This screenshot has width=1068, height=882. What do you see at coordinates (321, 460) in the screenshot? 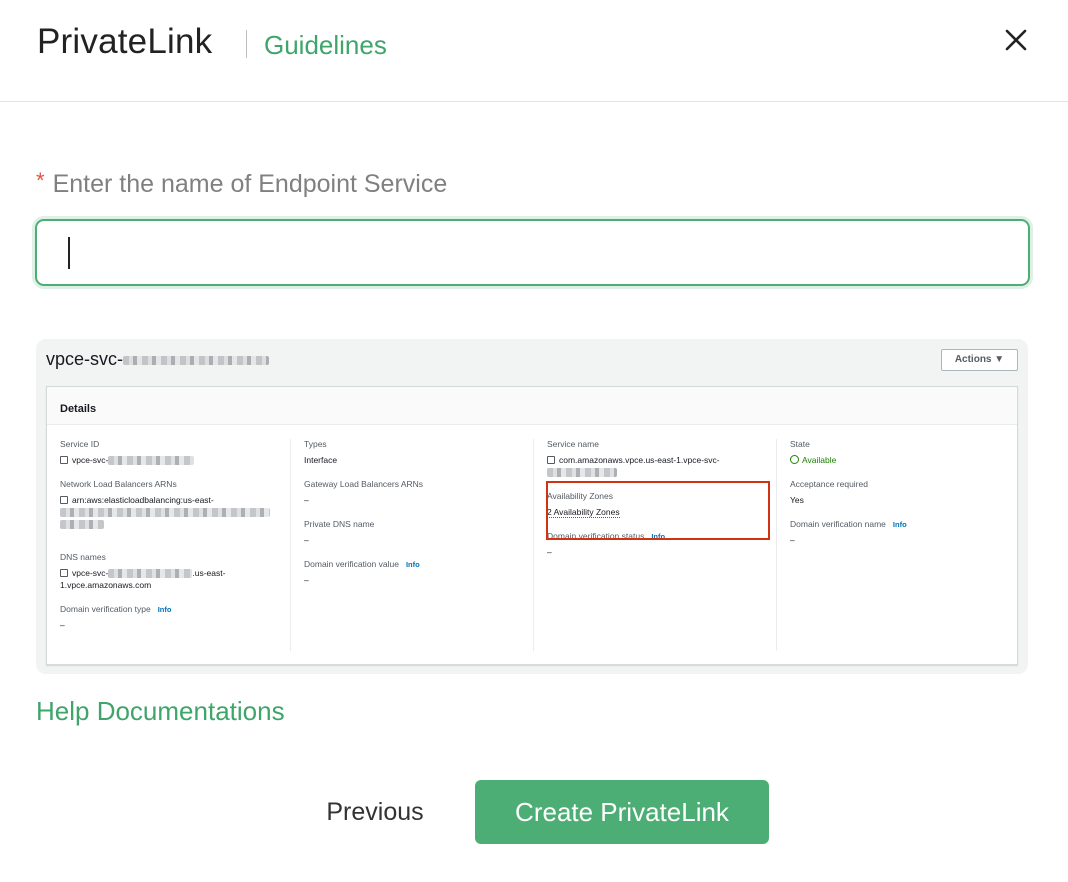
I see `field-value: Interface` at bounding box center [321, 460].